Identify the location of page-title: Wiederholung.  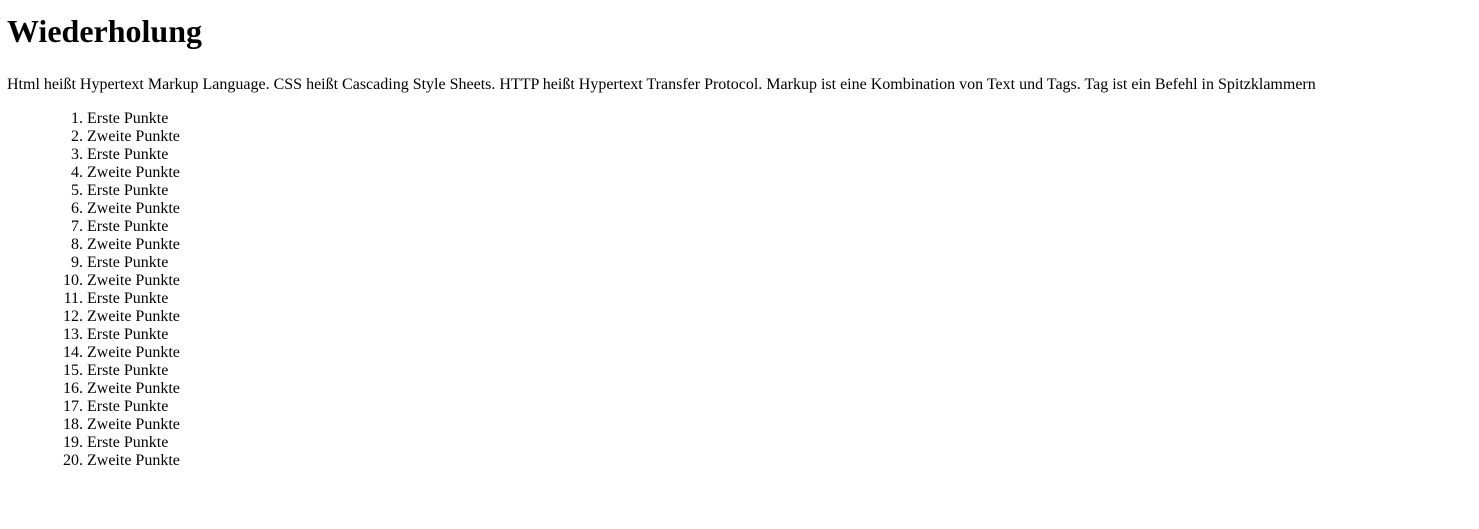
(104, 31).